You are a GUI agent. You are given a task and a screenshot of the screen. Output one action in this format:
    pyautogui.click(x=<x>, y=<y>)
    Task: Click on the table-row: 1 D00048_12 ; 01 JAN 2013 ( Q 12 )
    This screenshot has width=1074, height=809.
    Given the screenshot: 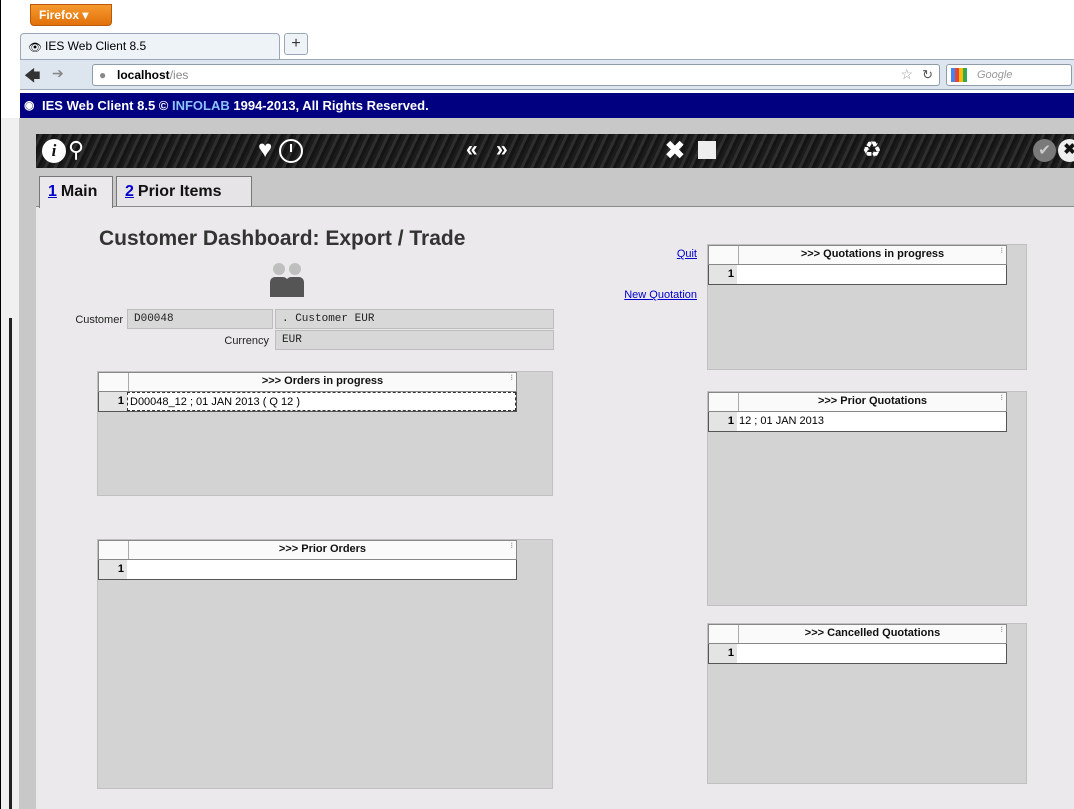 What is the action you would take?
    pyautogui.click(x=307, y=402)
    